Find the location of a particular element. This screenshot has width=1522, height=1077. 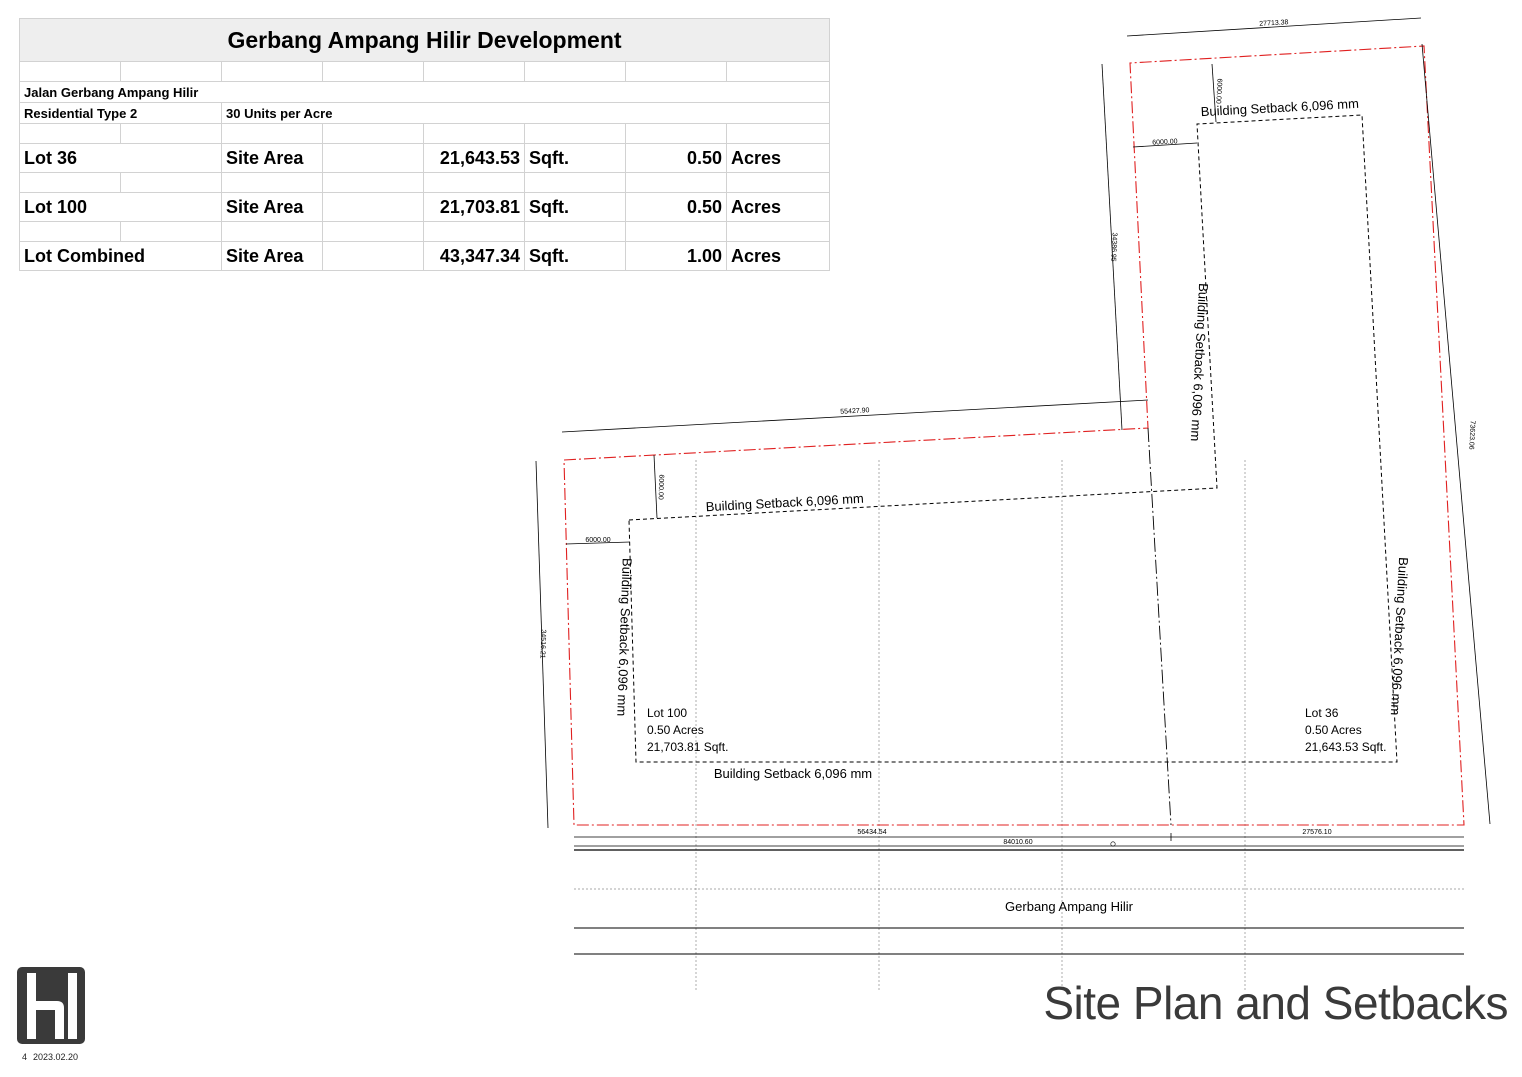

lot100-sqft: 21,703.81 Sqft. is located at coordinates (687, 747).